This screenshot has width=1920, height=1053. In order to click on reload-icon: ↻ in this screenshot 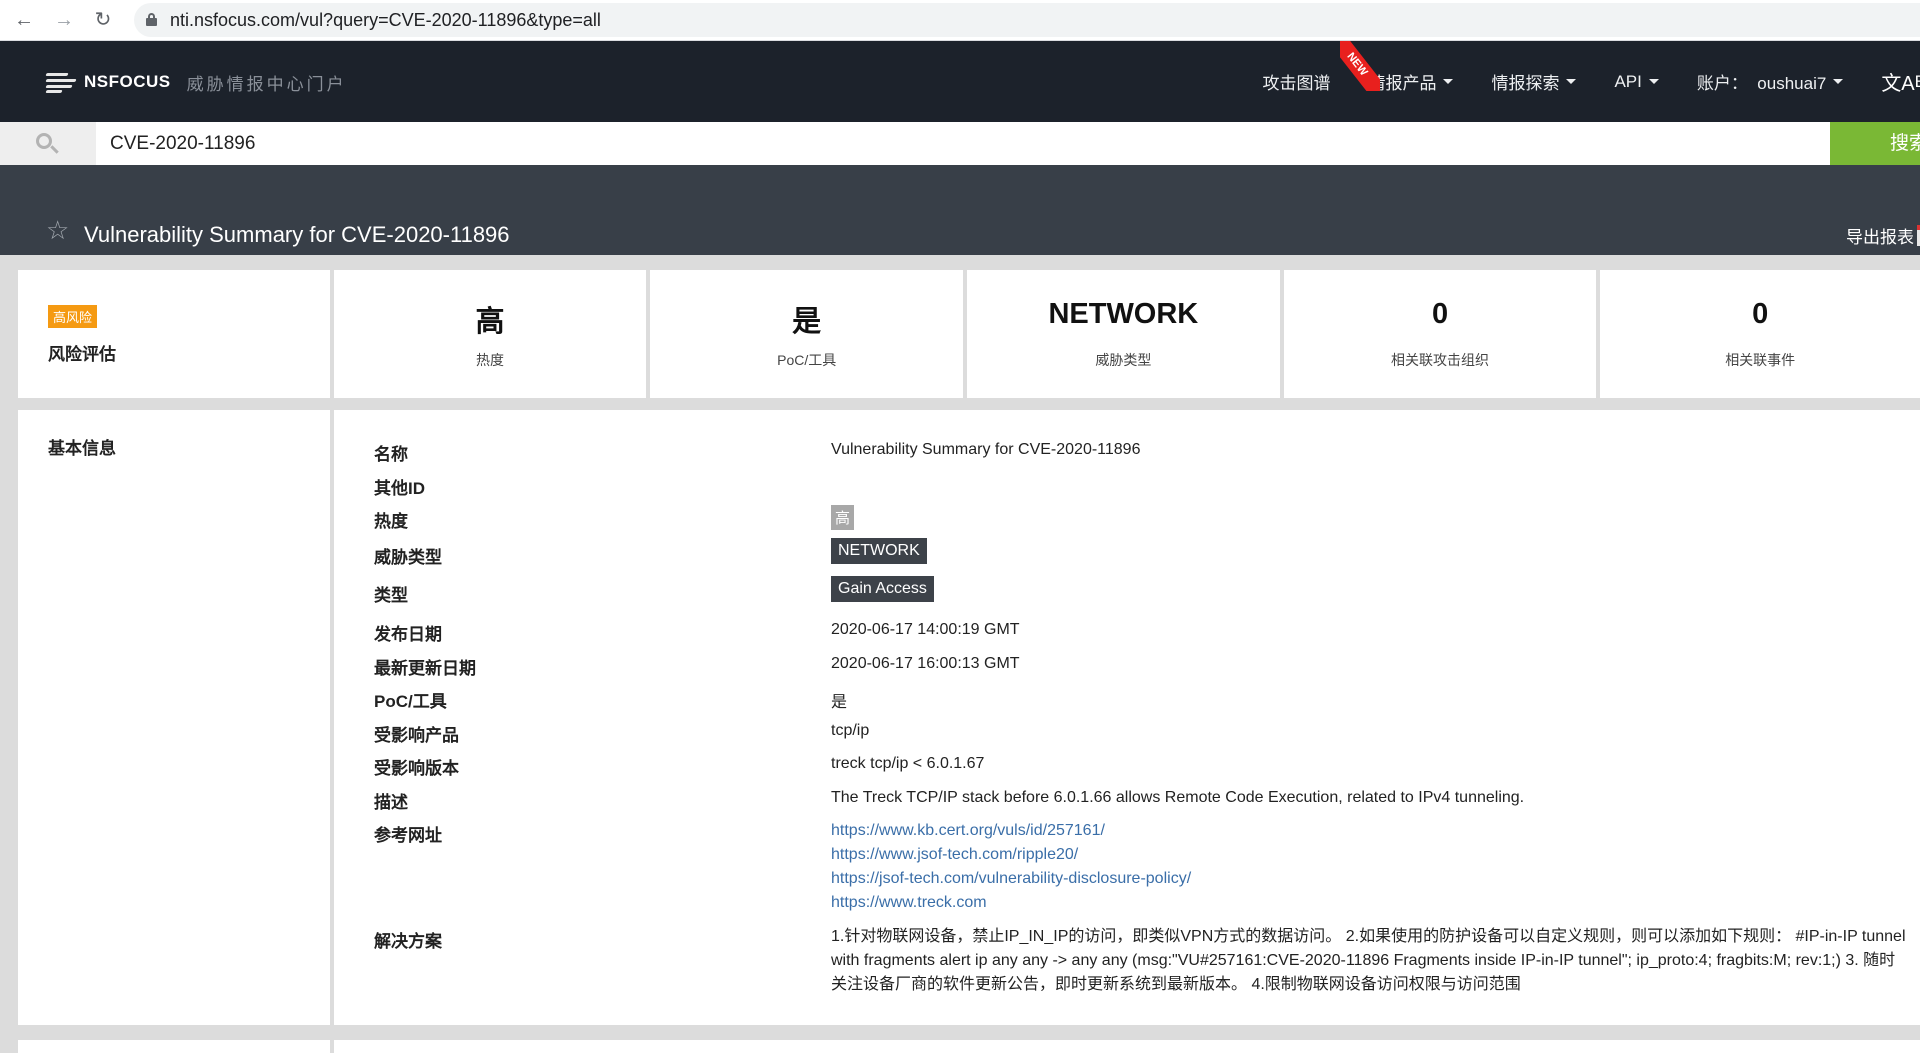, I will do `click(103, 20)`.